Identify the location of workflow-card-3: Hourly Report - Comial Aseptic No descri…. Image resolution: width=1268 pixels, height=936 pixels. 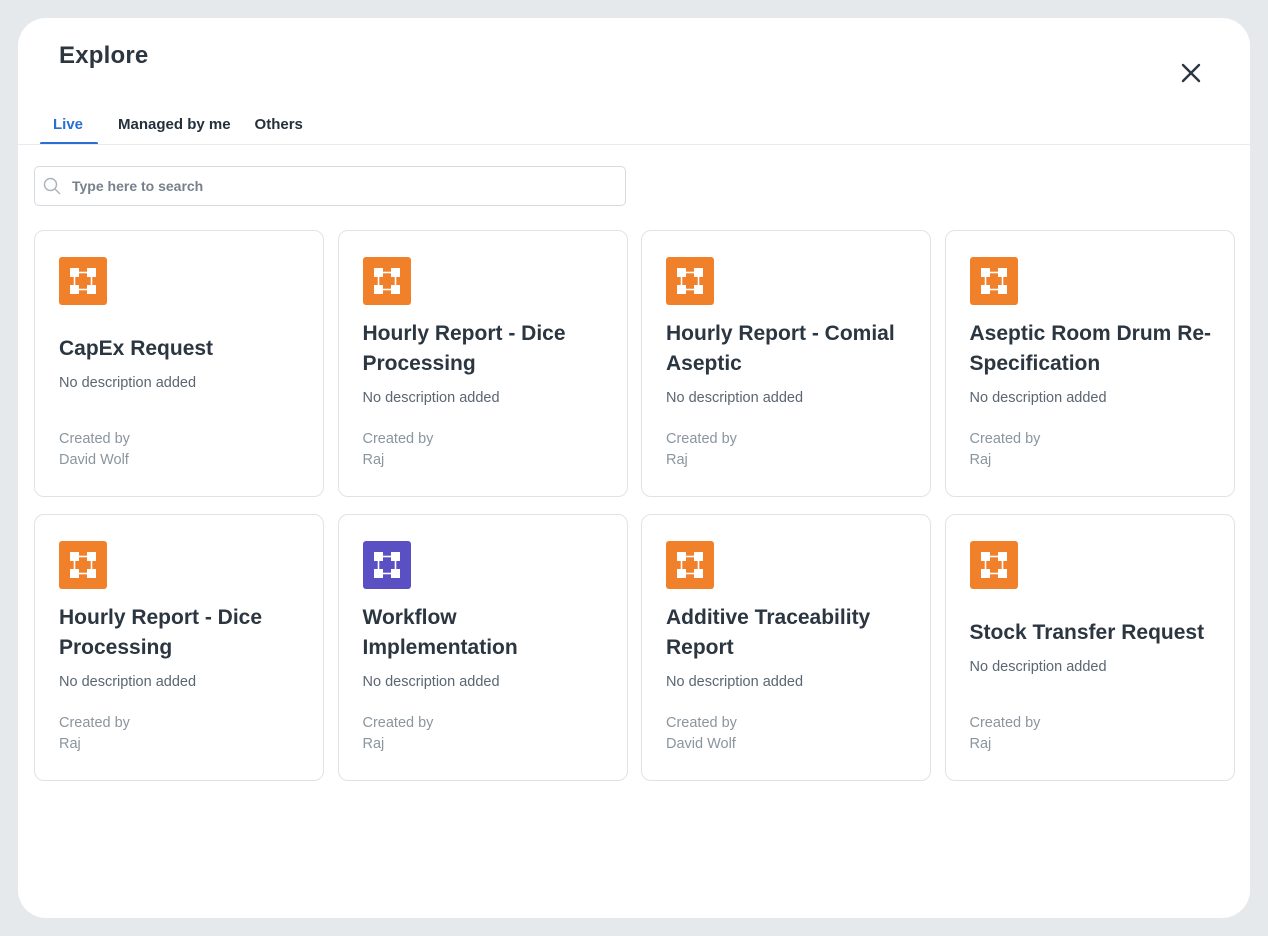
(786, 363).